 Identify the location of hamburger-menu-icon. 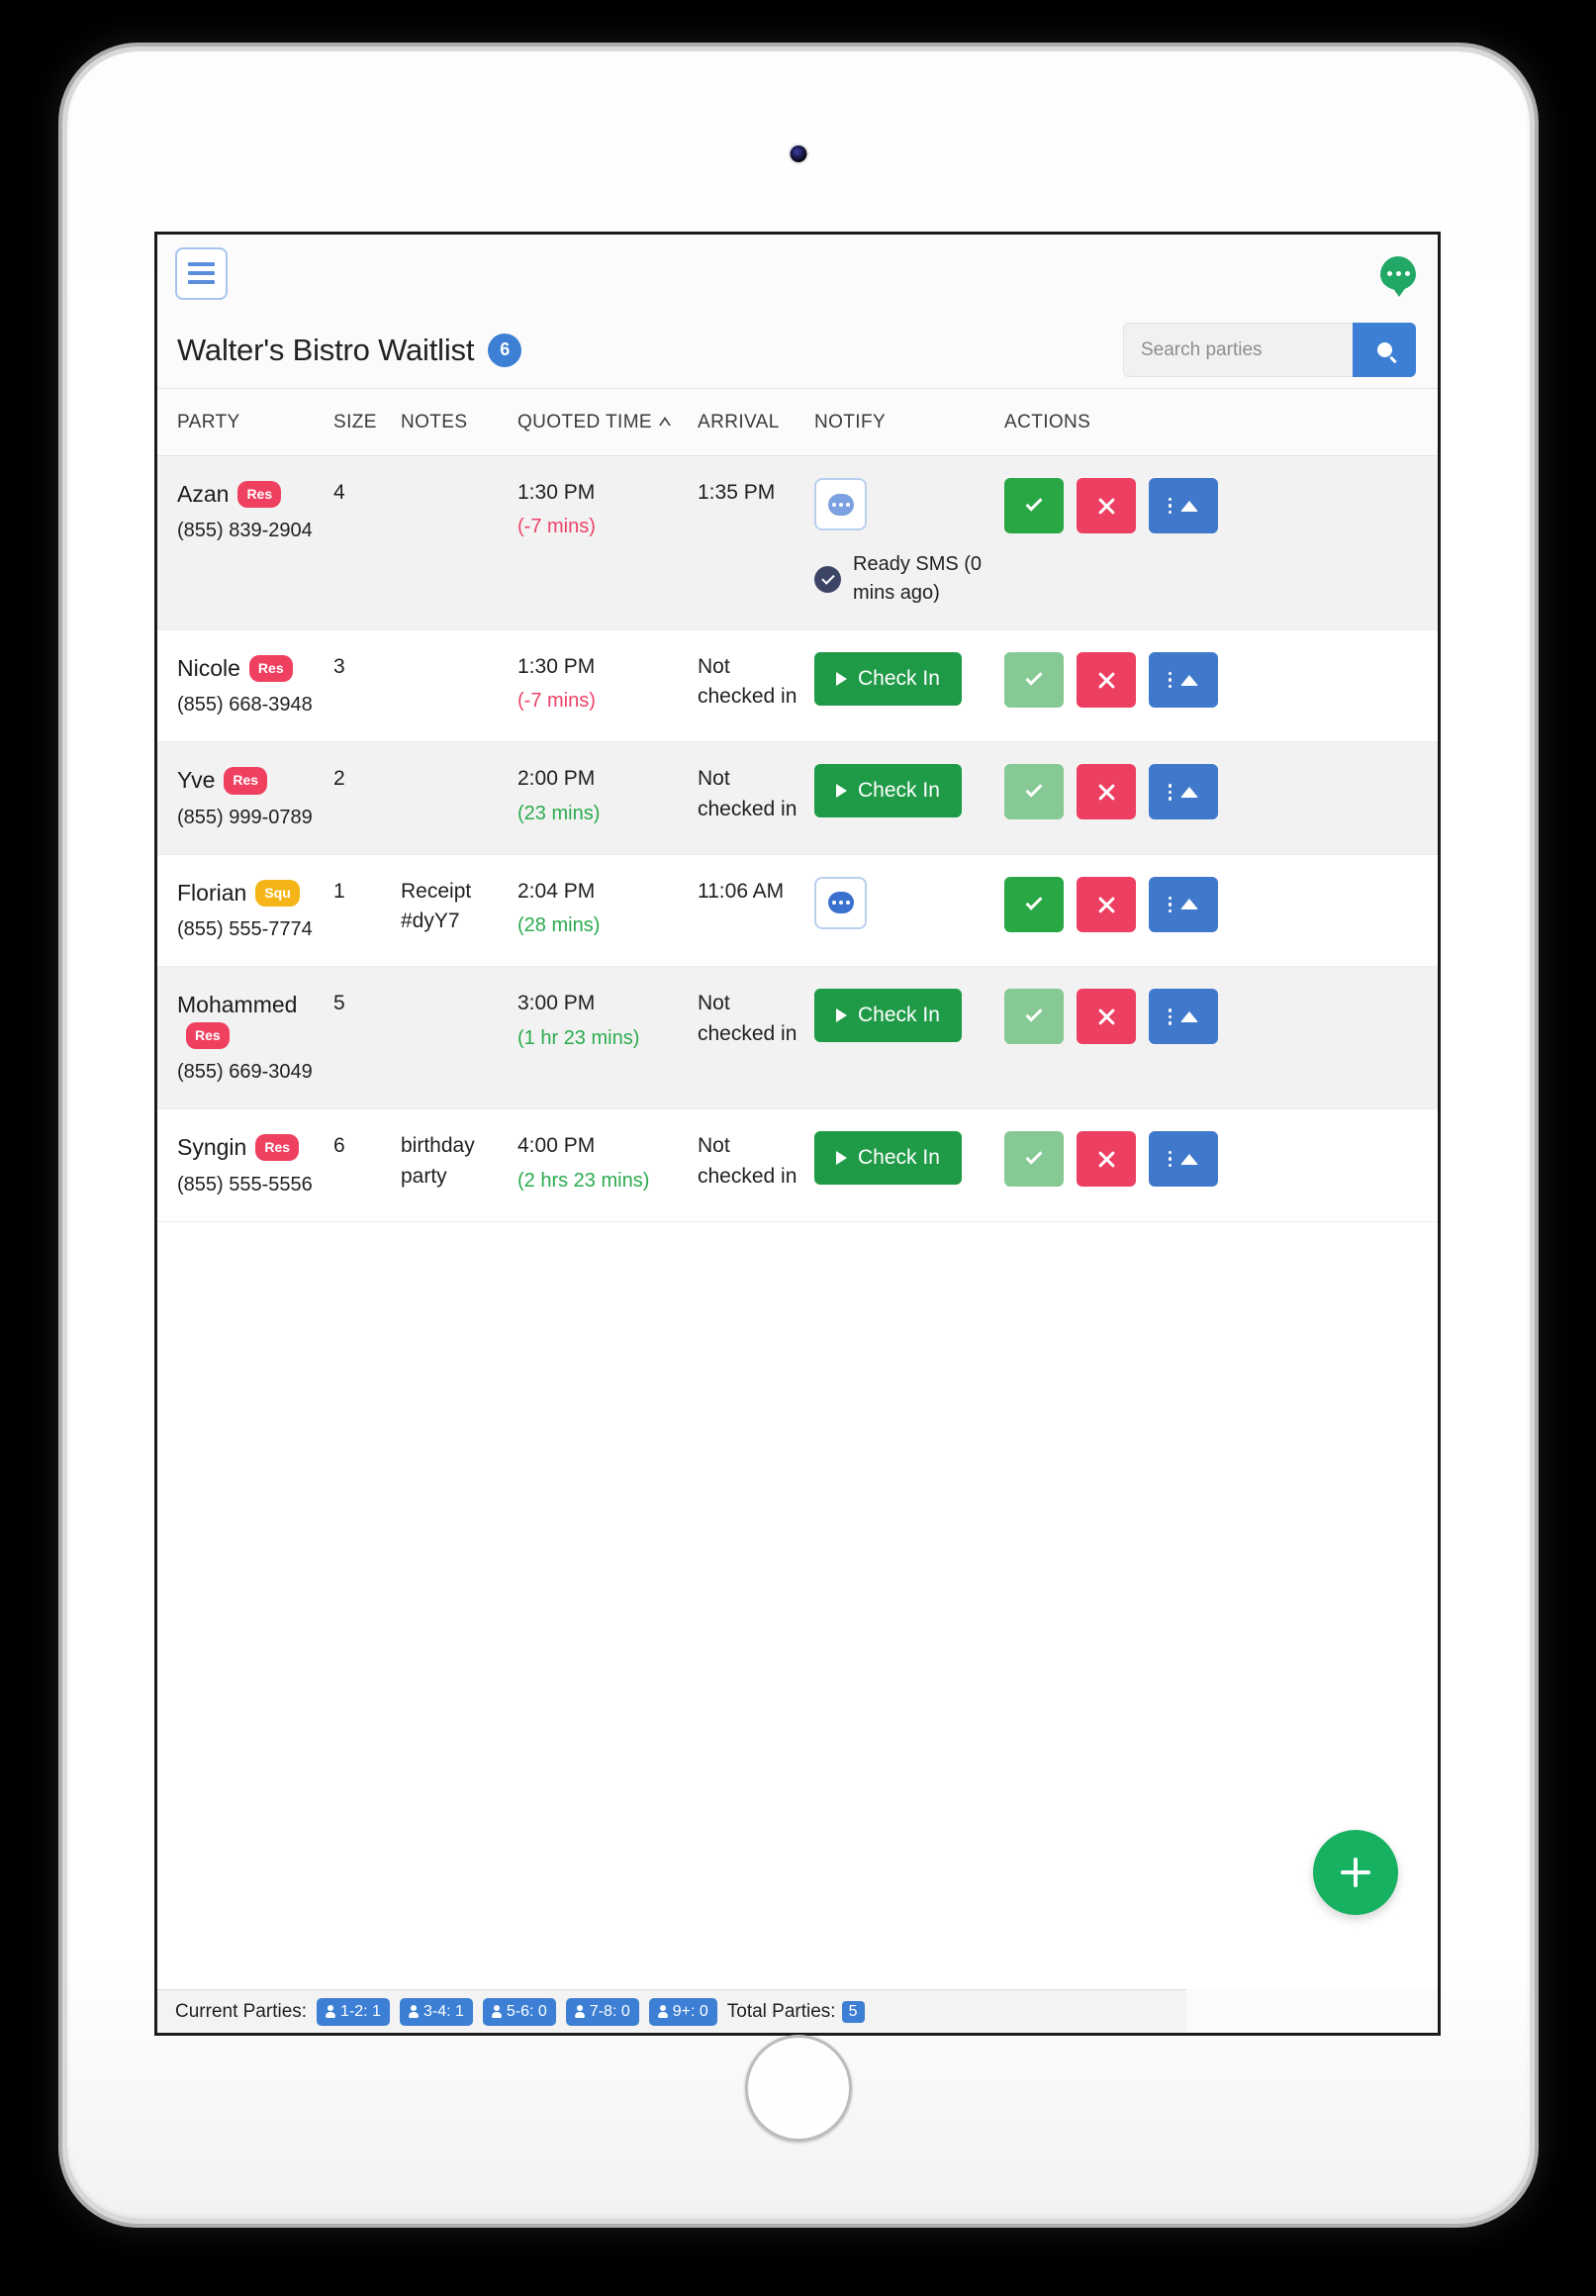
(201, 273).